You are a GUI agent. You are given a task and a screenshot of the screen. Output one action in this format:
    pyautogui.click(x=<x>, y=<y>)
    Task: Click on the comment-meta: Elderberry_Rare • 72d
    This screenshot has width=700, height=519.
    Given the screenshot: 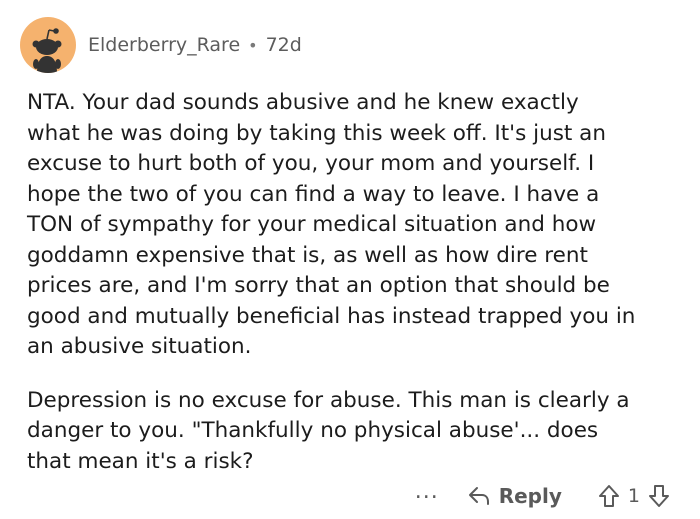 What is the action you would take?
    pyautogui.click(x=195, y=45)
    